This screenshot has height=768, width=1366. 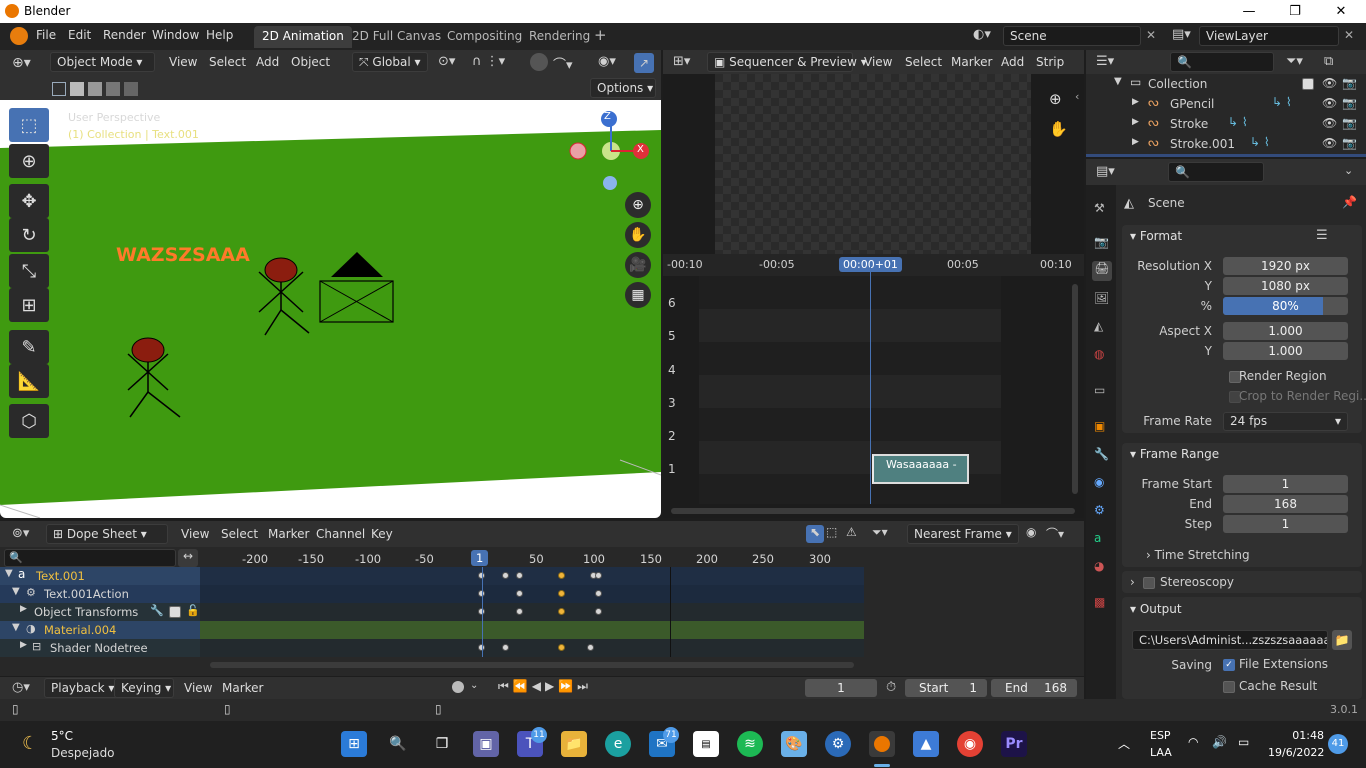 I want to click on time-stretching-subpanel: › Time Stretching, so click(x=1198, y=555).